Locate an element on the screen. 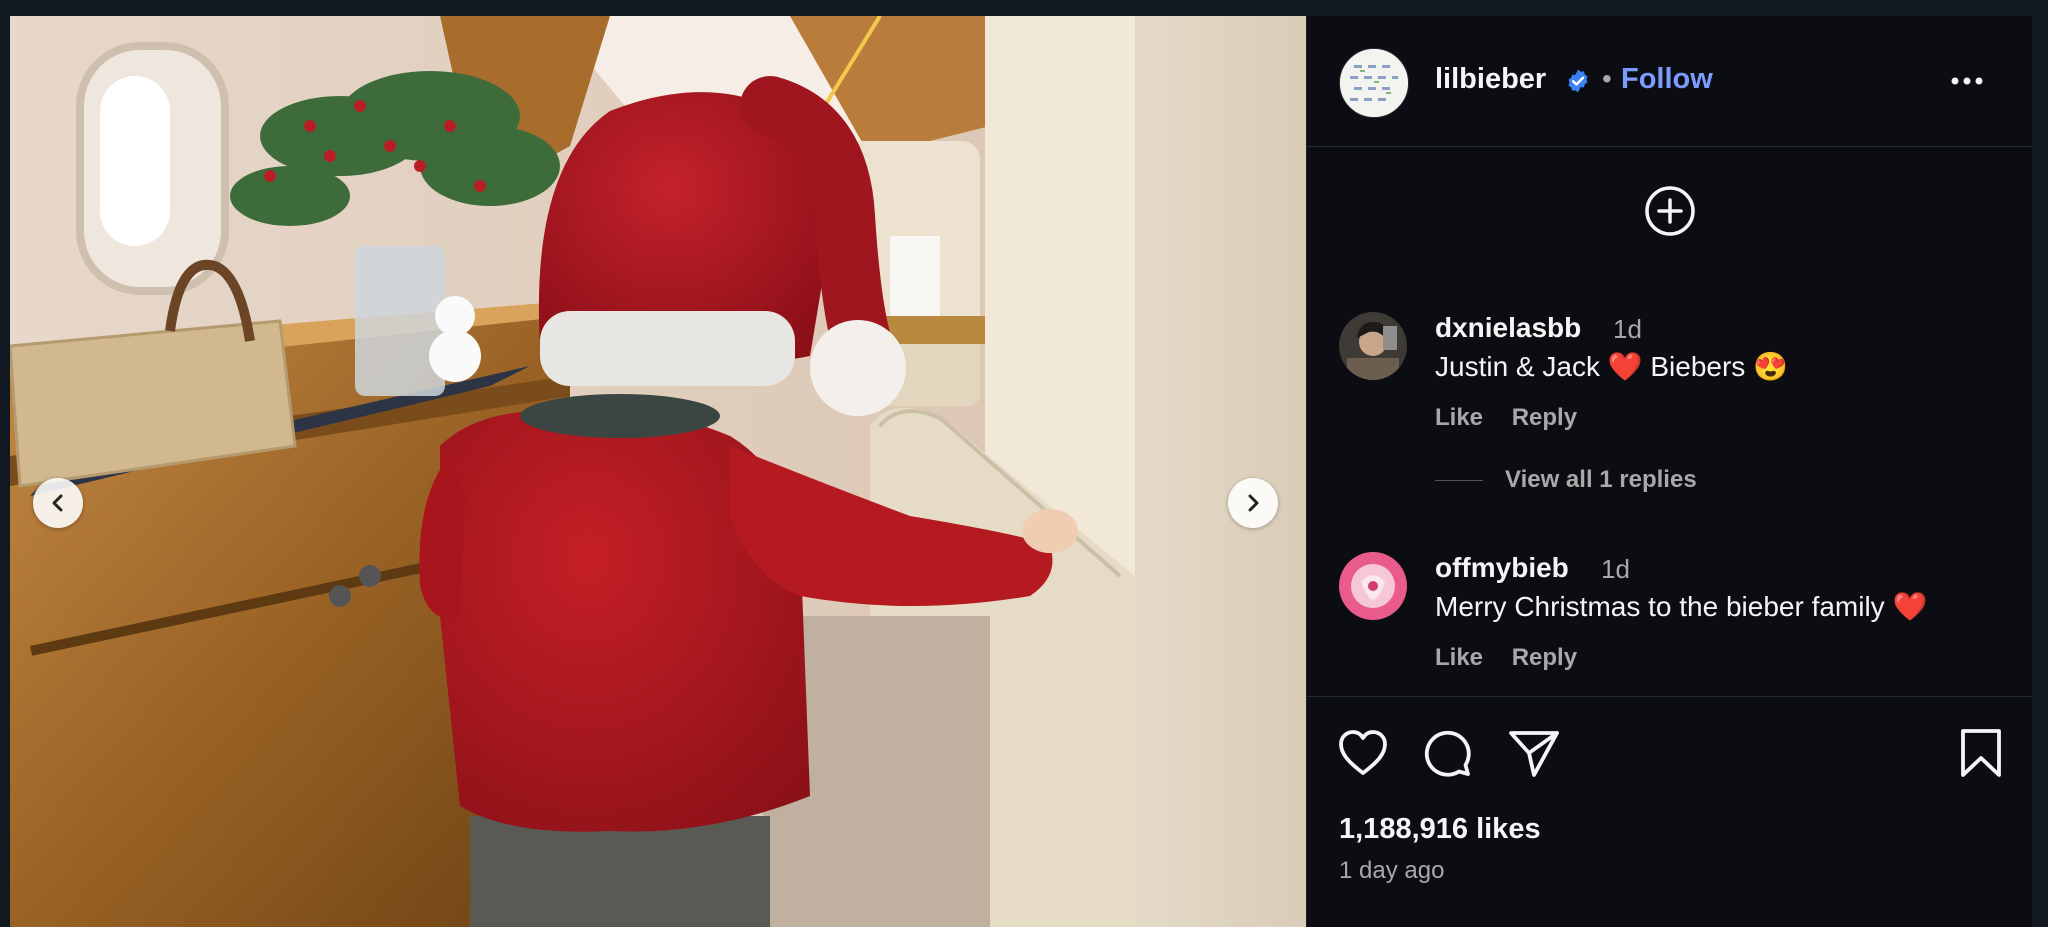 This screenshot has height=927, width=2048. comment-username: offmybieb is located at coordinates (1502, 568).